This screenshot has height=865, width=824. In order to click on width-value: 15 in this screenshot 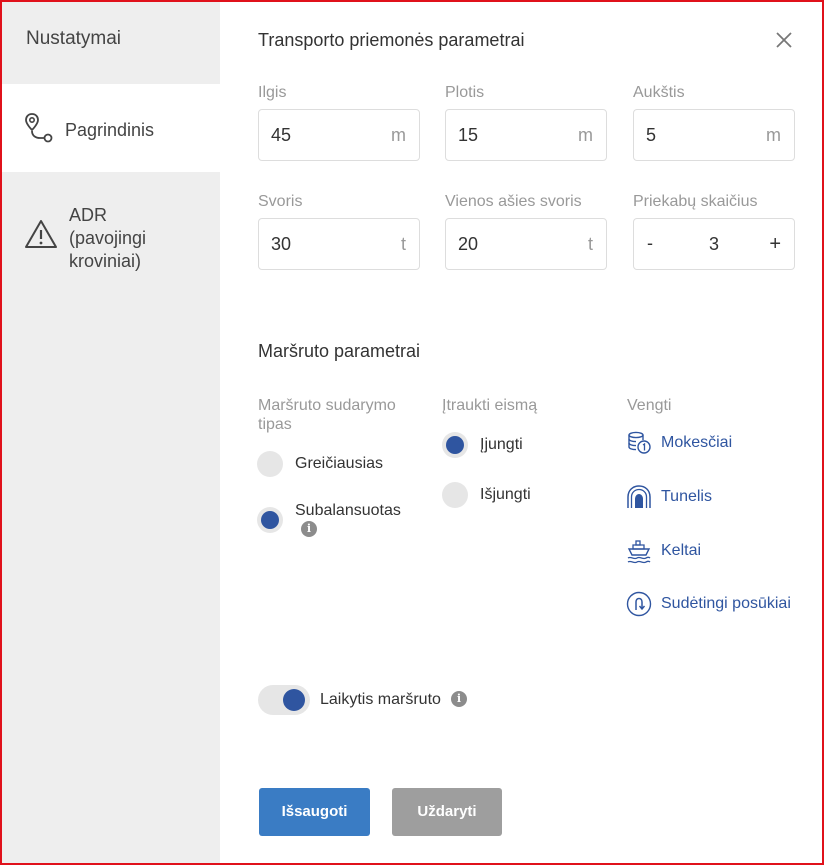, I will do `click(468, 135)`.